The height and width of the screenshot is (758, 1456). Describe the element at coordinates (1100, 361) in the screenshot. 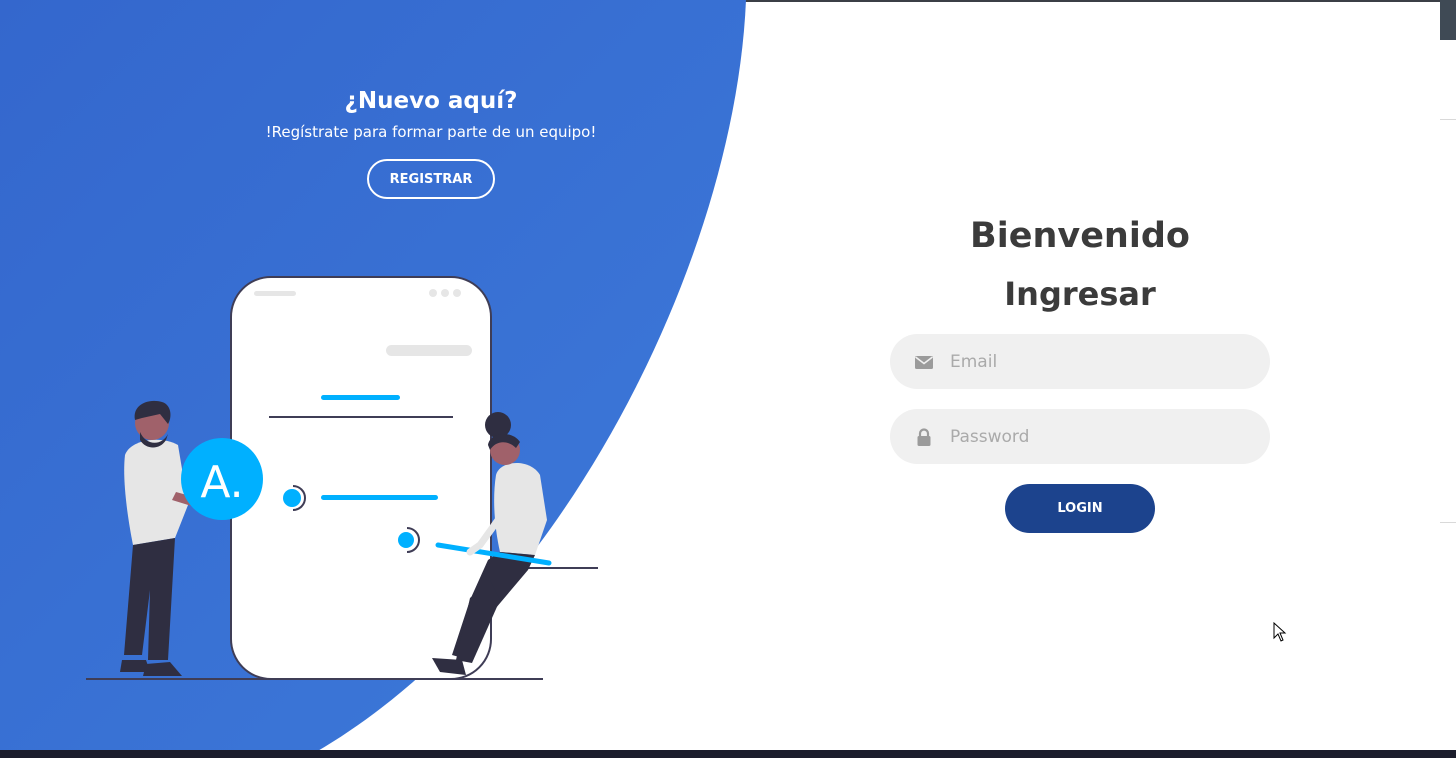

I see `email-input` at that location.